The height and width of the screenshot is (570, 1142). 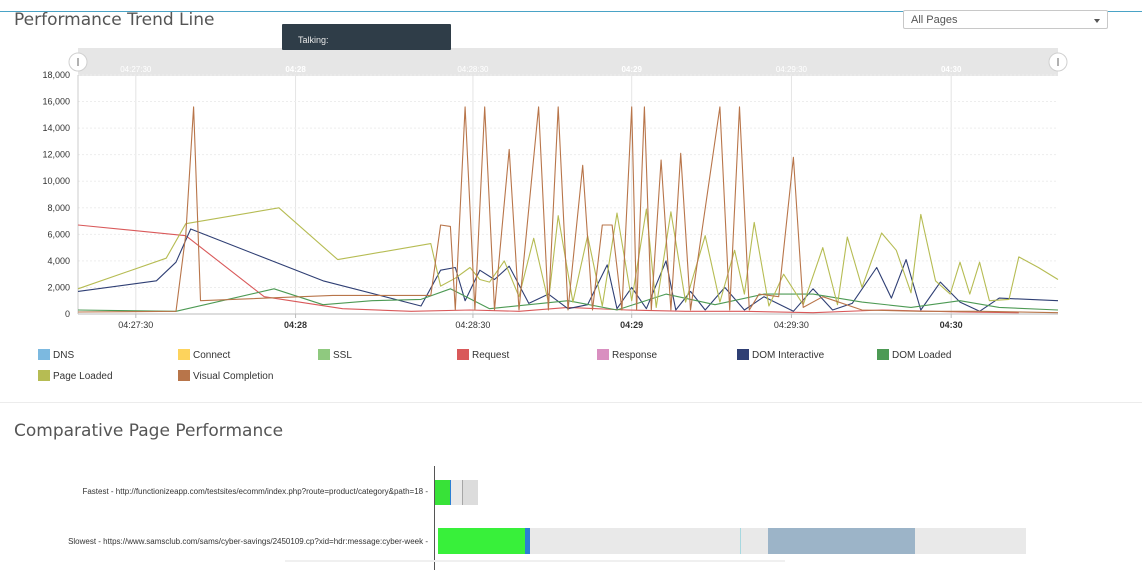 I want to click on legend-label: SSL, so click(x=342, y=355).